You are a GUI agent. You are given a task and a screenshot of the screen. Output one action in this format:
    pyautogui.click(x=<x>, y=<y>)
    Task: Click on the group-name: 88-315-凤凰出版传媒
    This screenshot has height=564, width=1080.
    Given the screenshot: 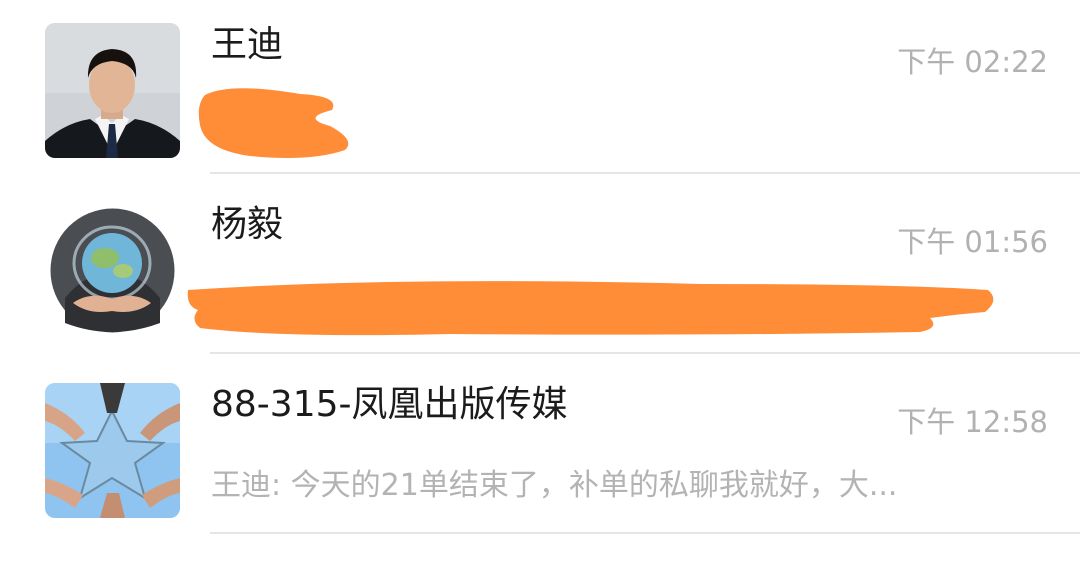 What is the action you would take?
    pyautogui.click(x=389, y=404)
    